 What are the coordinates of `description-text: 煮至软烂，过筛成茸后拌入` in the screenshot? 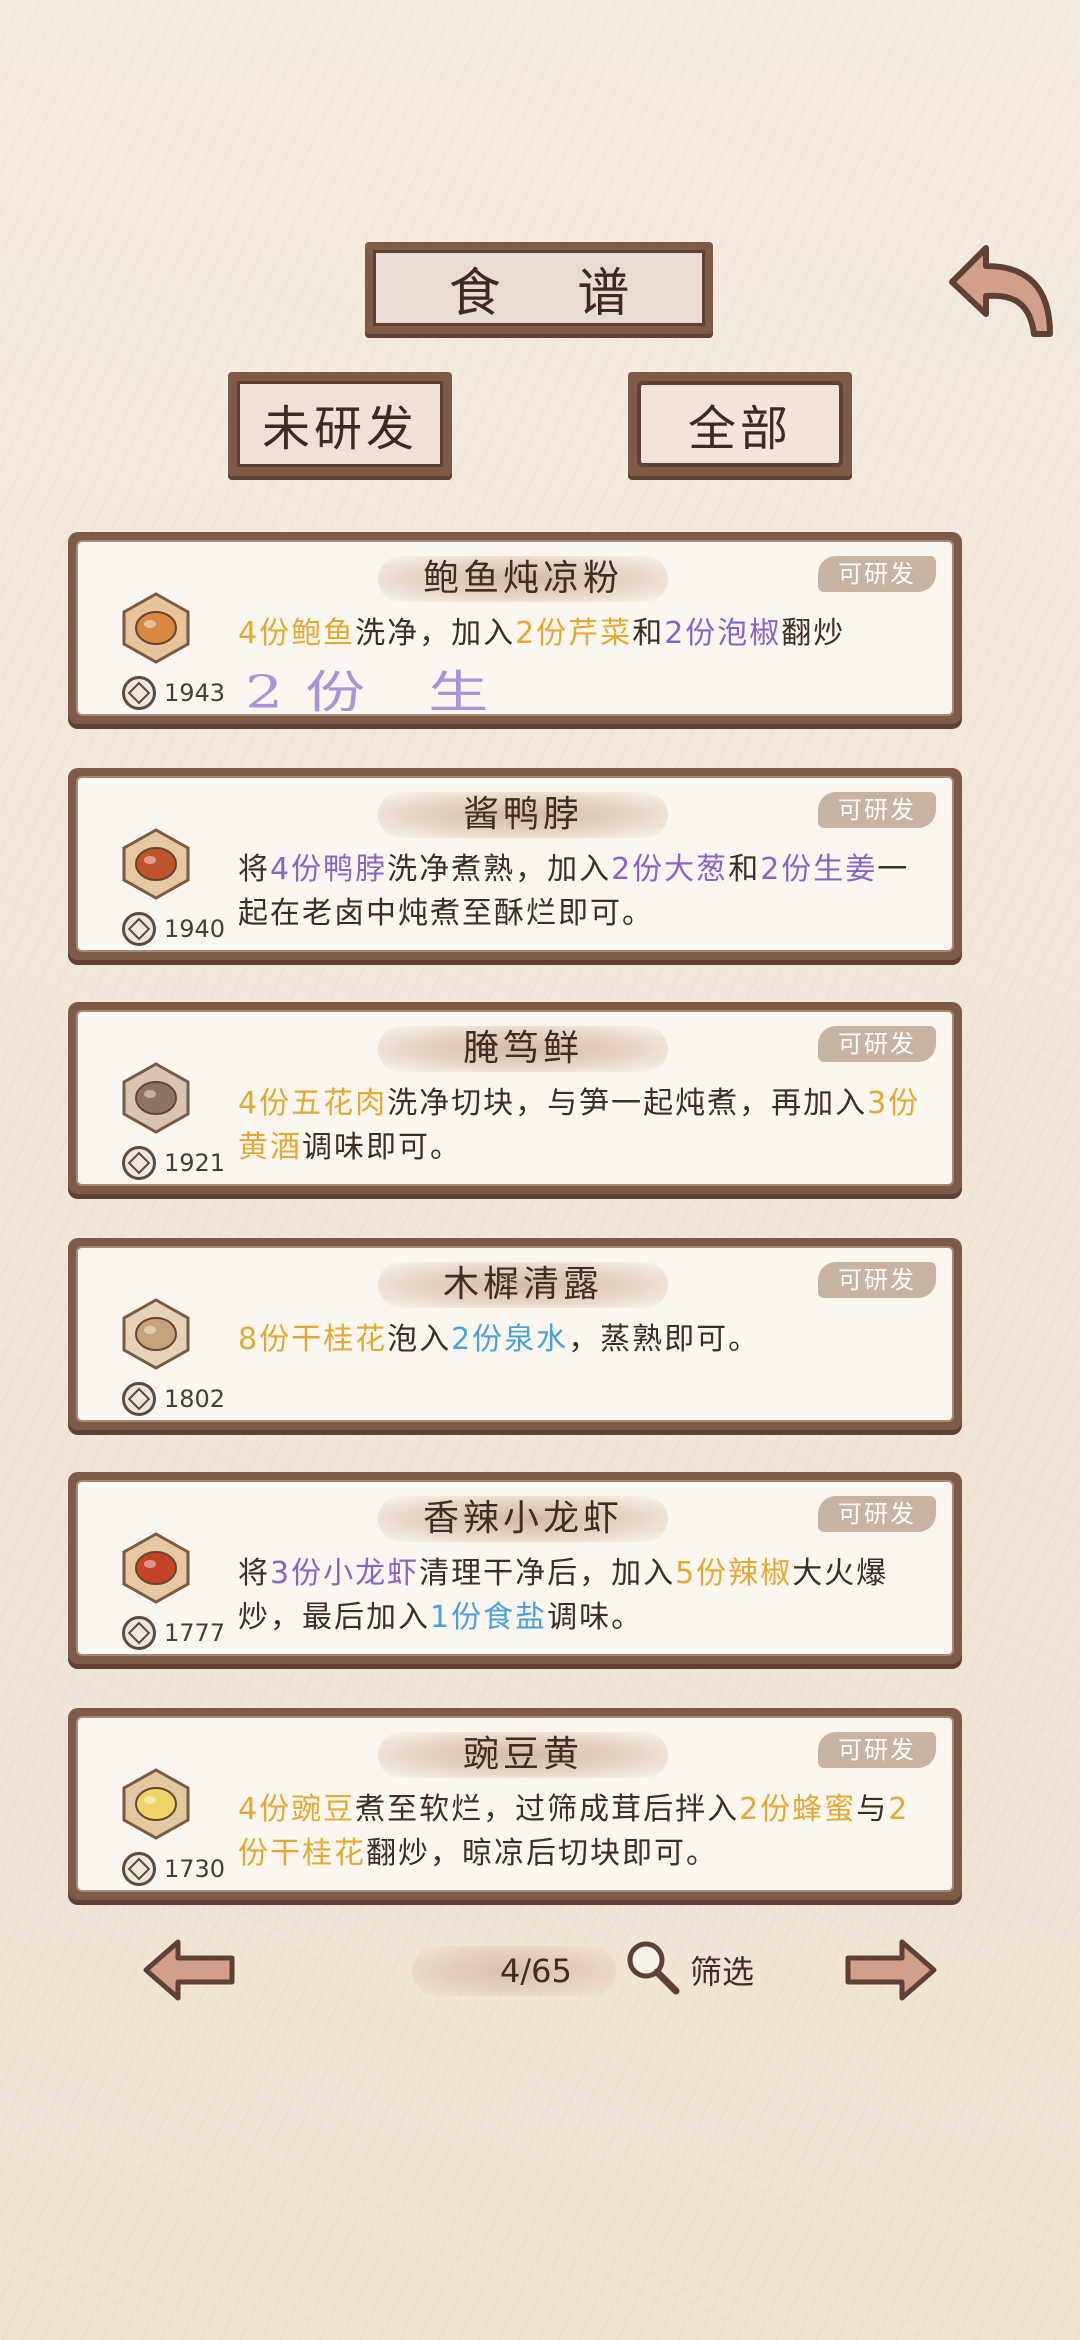 It's located at (547, 1809).